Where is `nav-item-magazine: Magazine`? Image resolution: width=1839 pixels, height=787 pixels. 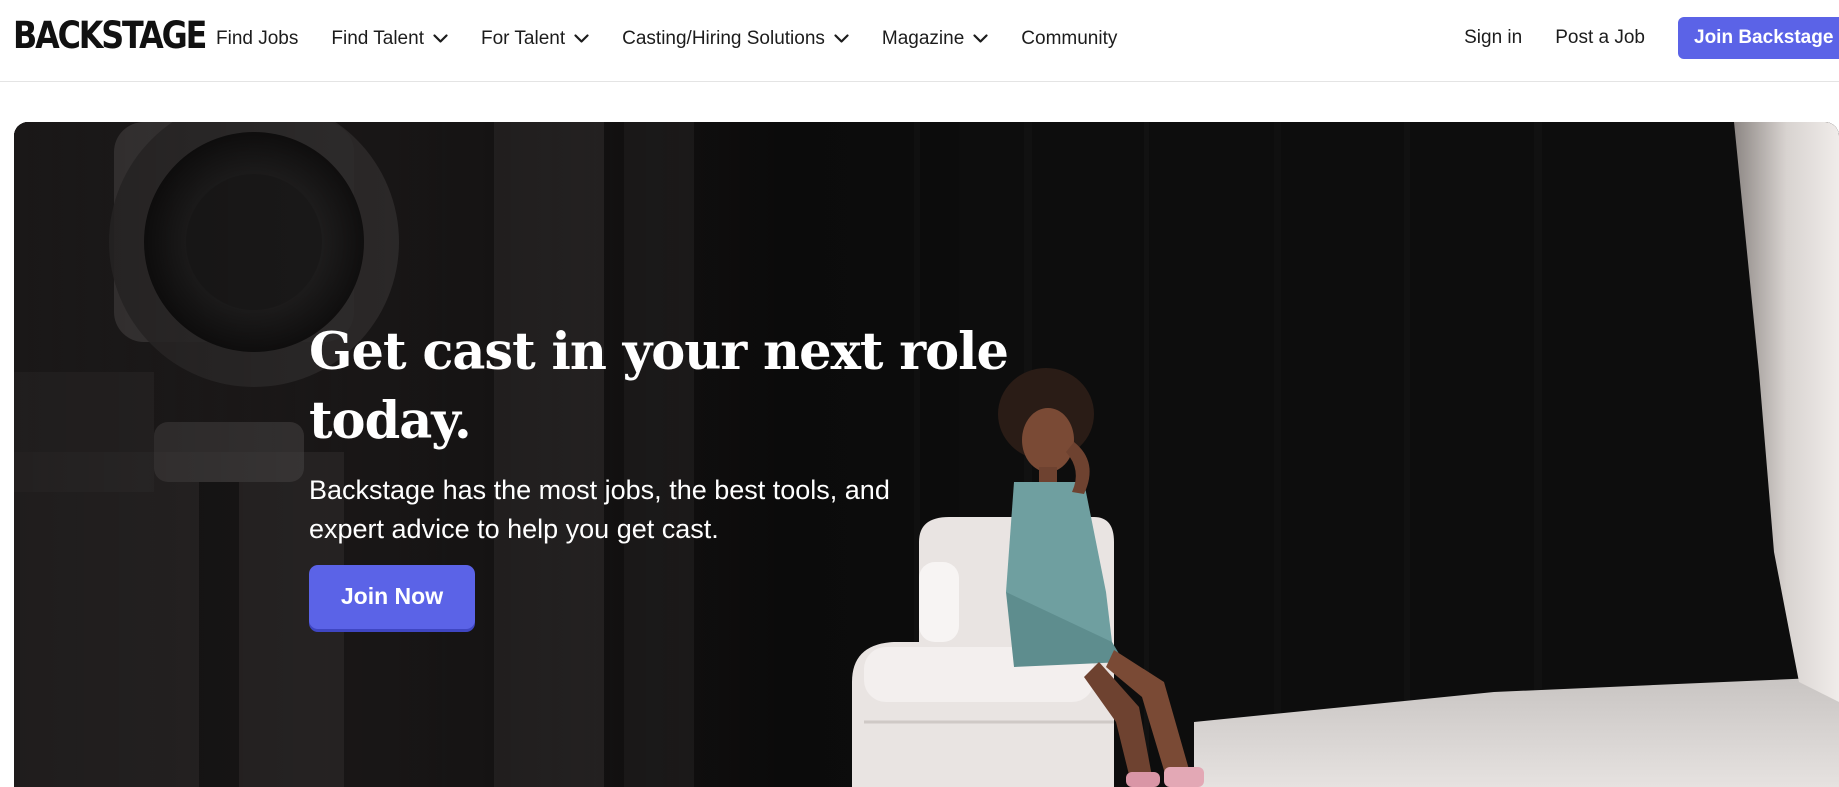 nav-item-magazine: Magazine is located at coordinates (935, 39).